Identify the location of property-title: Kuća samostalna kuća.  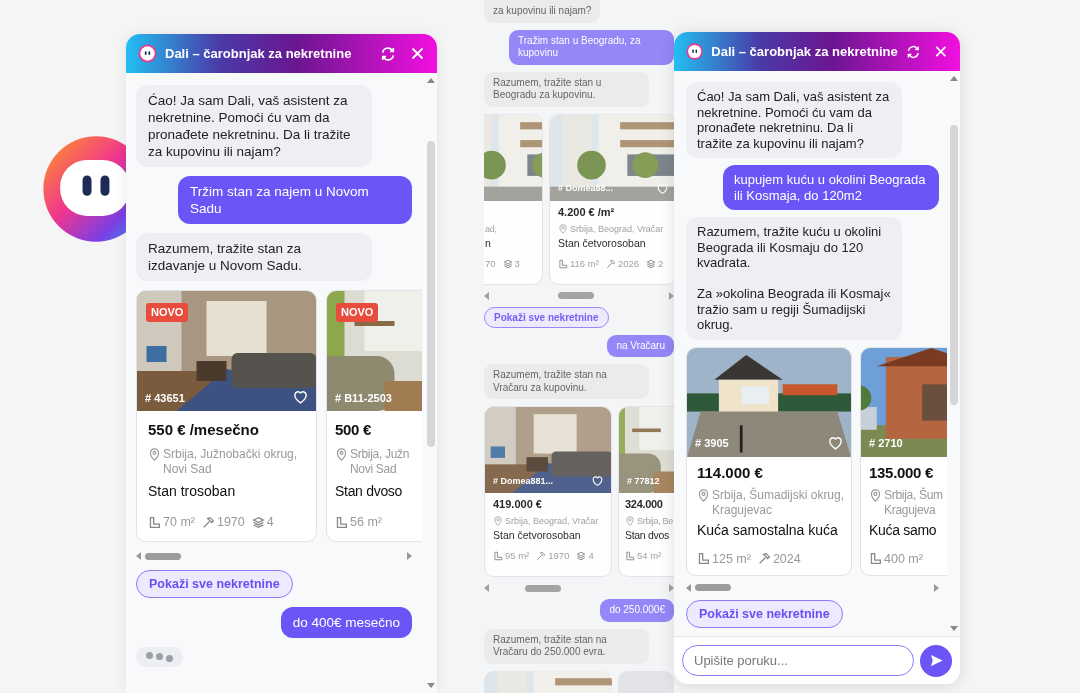
(767, 529).